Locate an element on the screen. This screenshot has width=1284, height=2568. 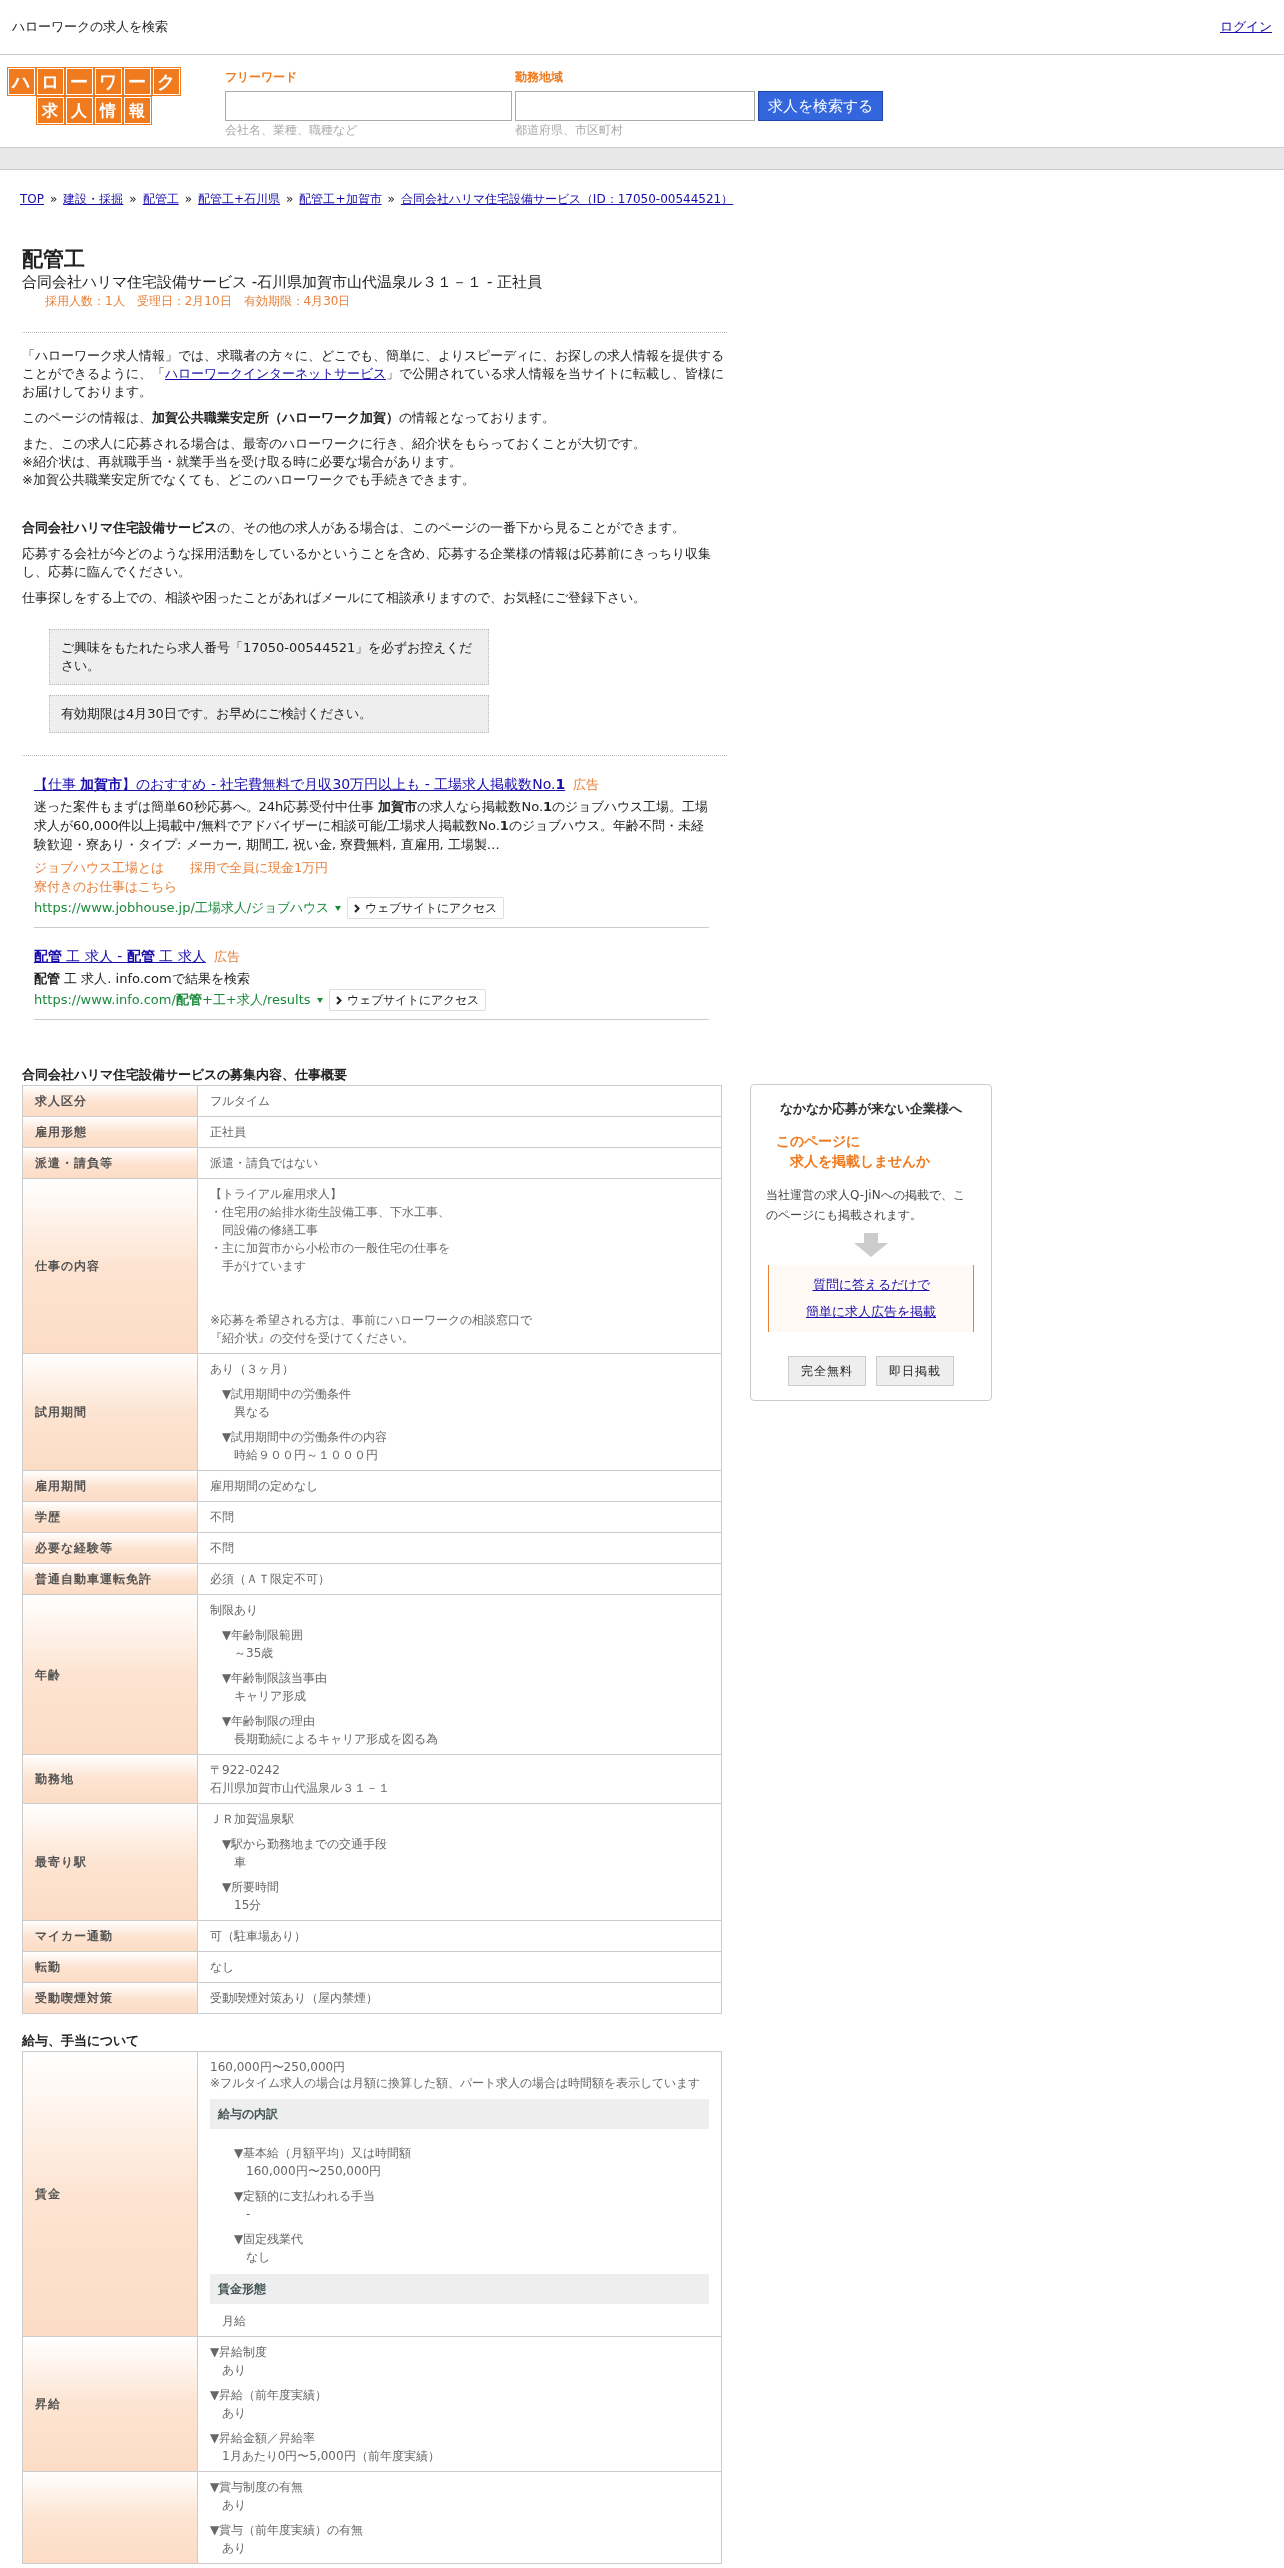
row-label: 転勤 is located at coordinates (48, 1967).